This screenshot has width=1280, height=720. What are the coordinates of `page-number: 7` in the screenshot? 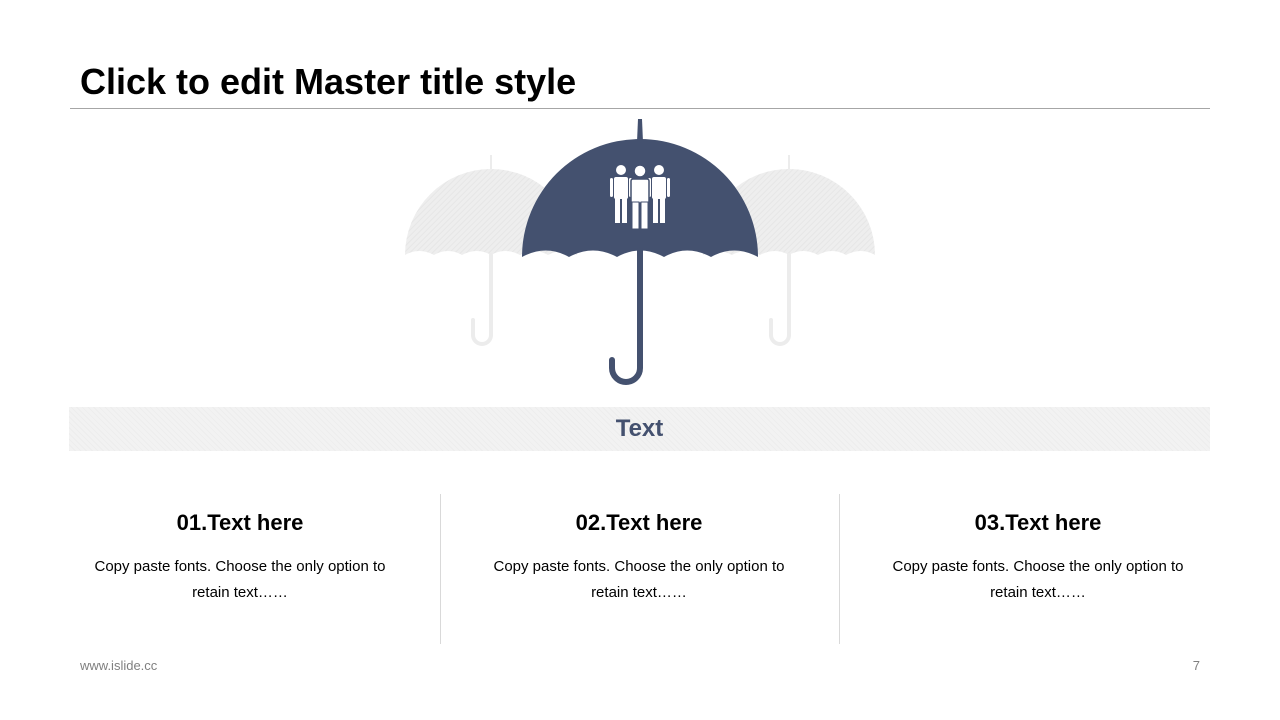 It's located at (1196, 665).